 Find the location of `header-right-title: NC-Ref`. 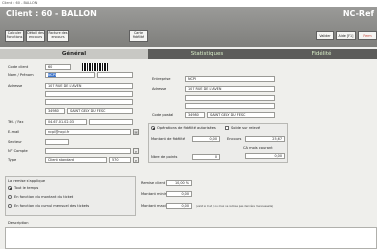

header-right-title: NC-Ref is located at coordinates (358, 13).